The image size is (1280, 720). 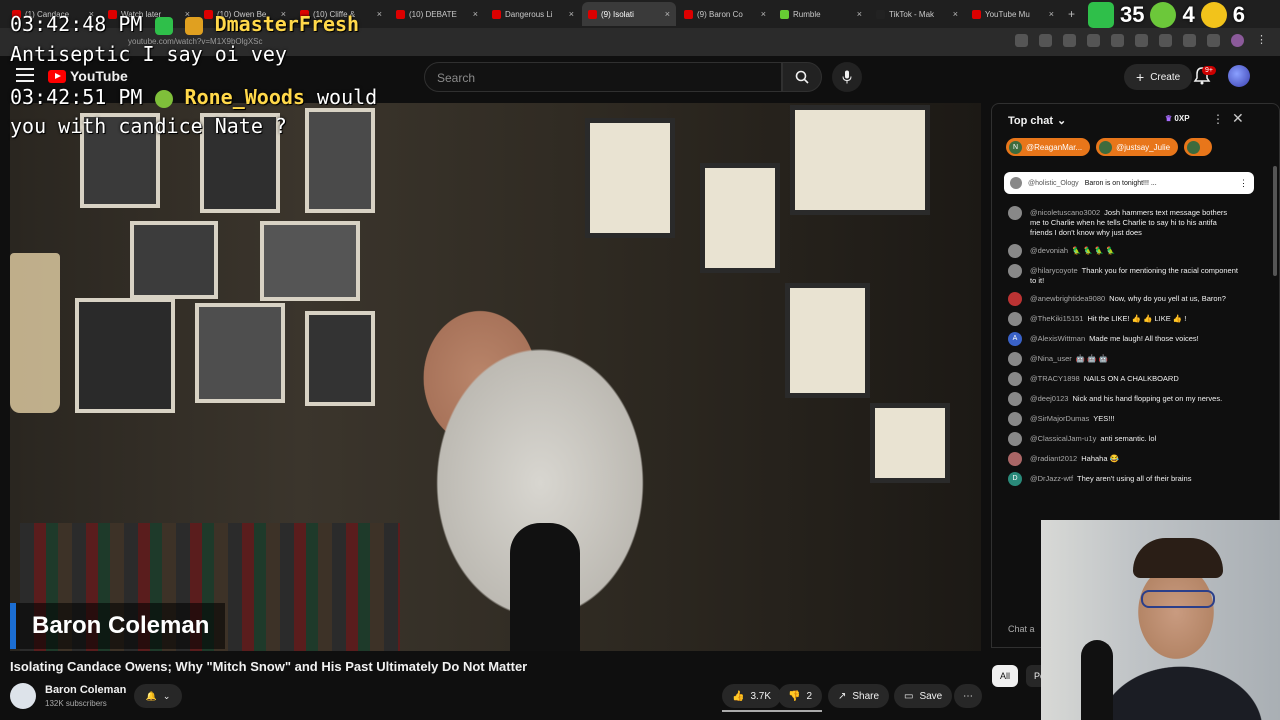 I want to click on chat-message: @ClassicalJam-u1y anti semantic. lol, so click(x=1123, y=439).